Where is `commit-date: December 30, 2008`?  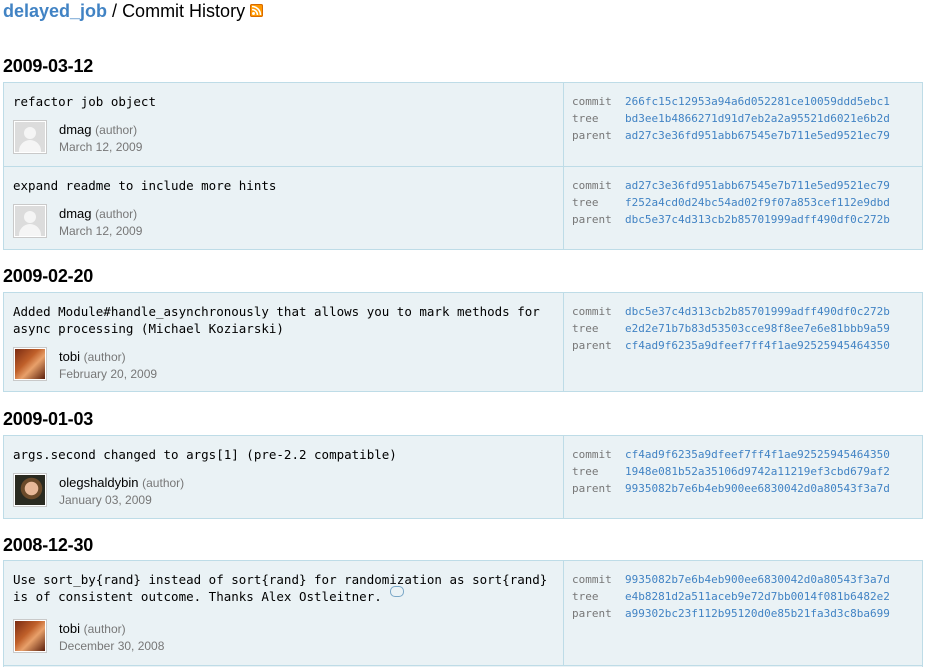
commit-date: December 30, 2008 is located at coordinates (112, 646).